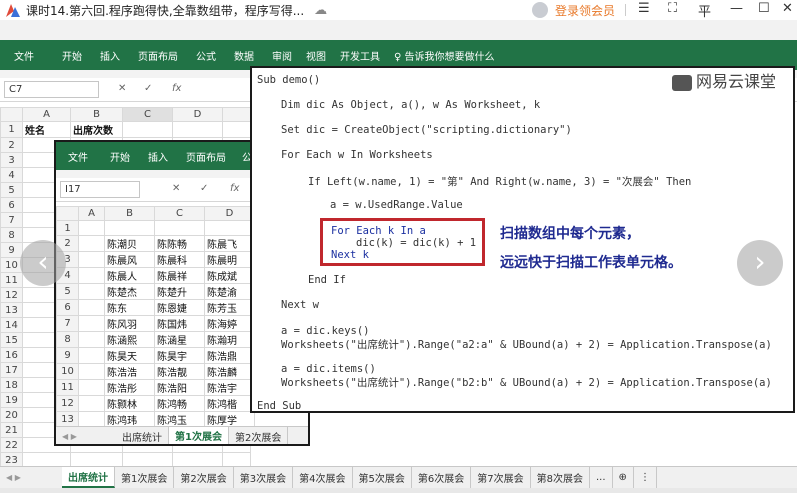  I want to click on cell: 陈浩浩, so click(129, 371).